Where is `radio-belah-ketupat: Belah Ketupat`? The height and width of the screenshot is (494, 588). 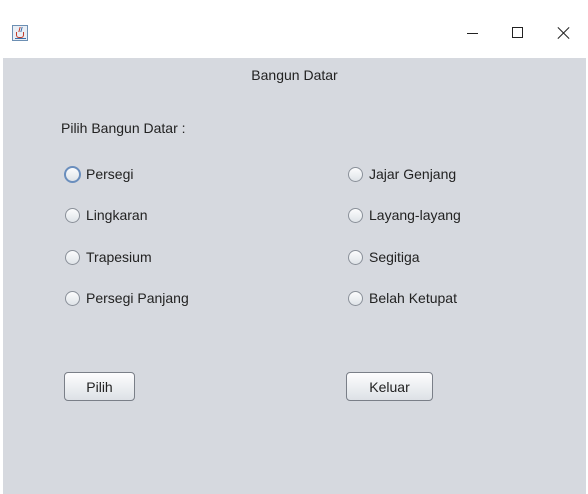 radio-belah-ketupat: Belah Ketupat is located at coordinates (402, 298).